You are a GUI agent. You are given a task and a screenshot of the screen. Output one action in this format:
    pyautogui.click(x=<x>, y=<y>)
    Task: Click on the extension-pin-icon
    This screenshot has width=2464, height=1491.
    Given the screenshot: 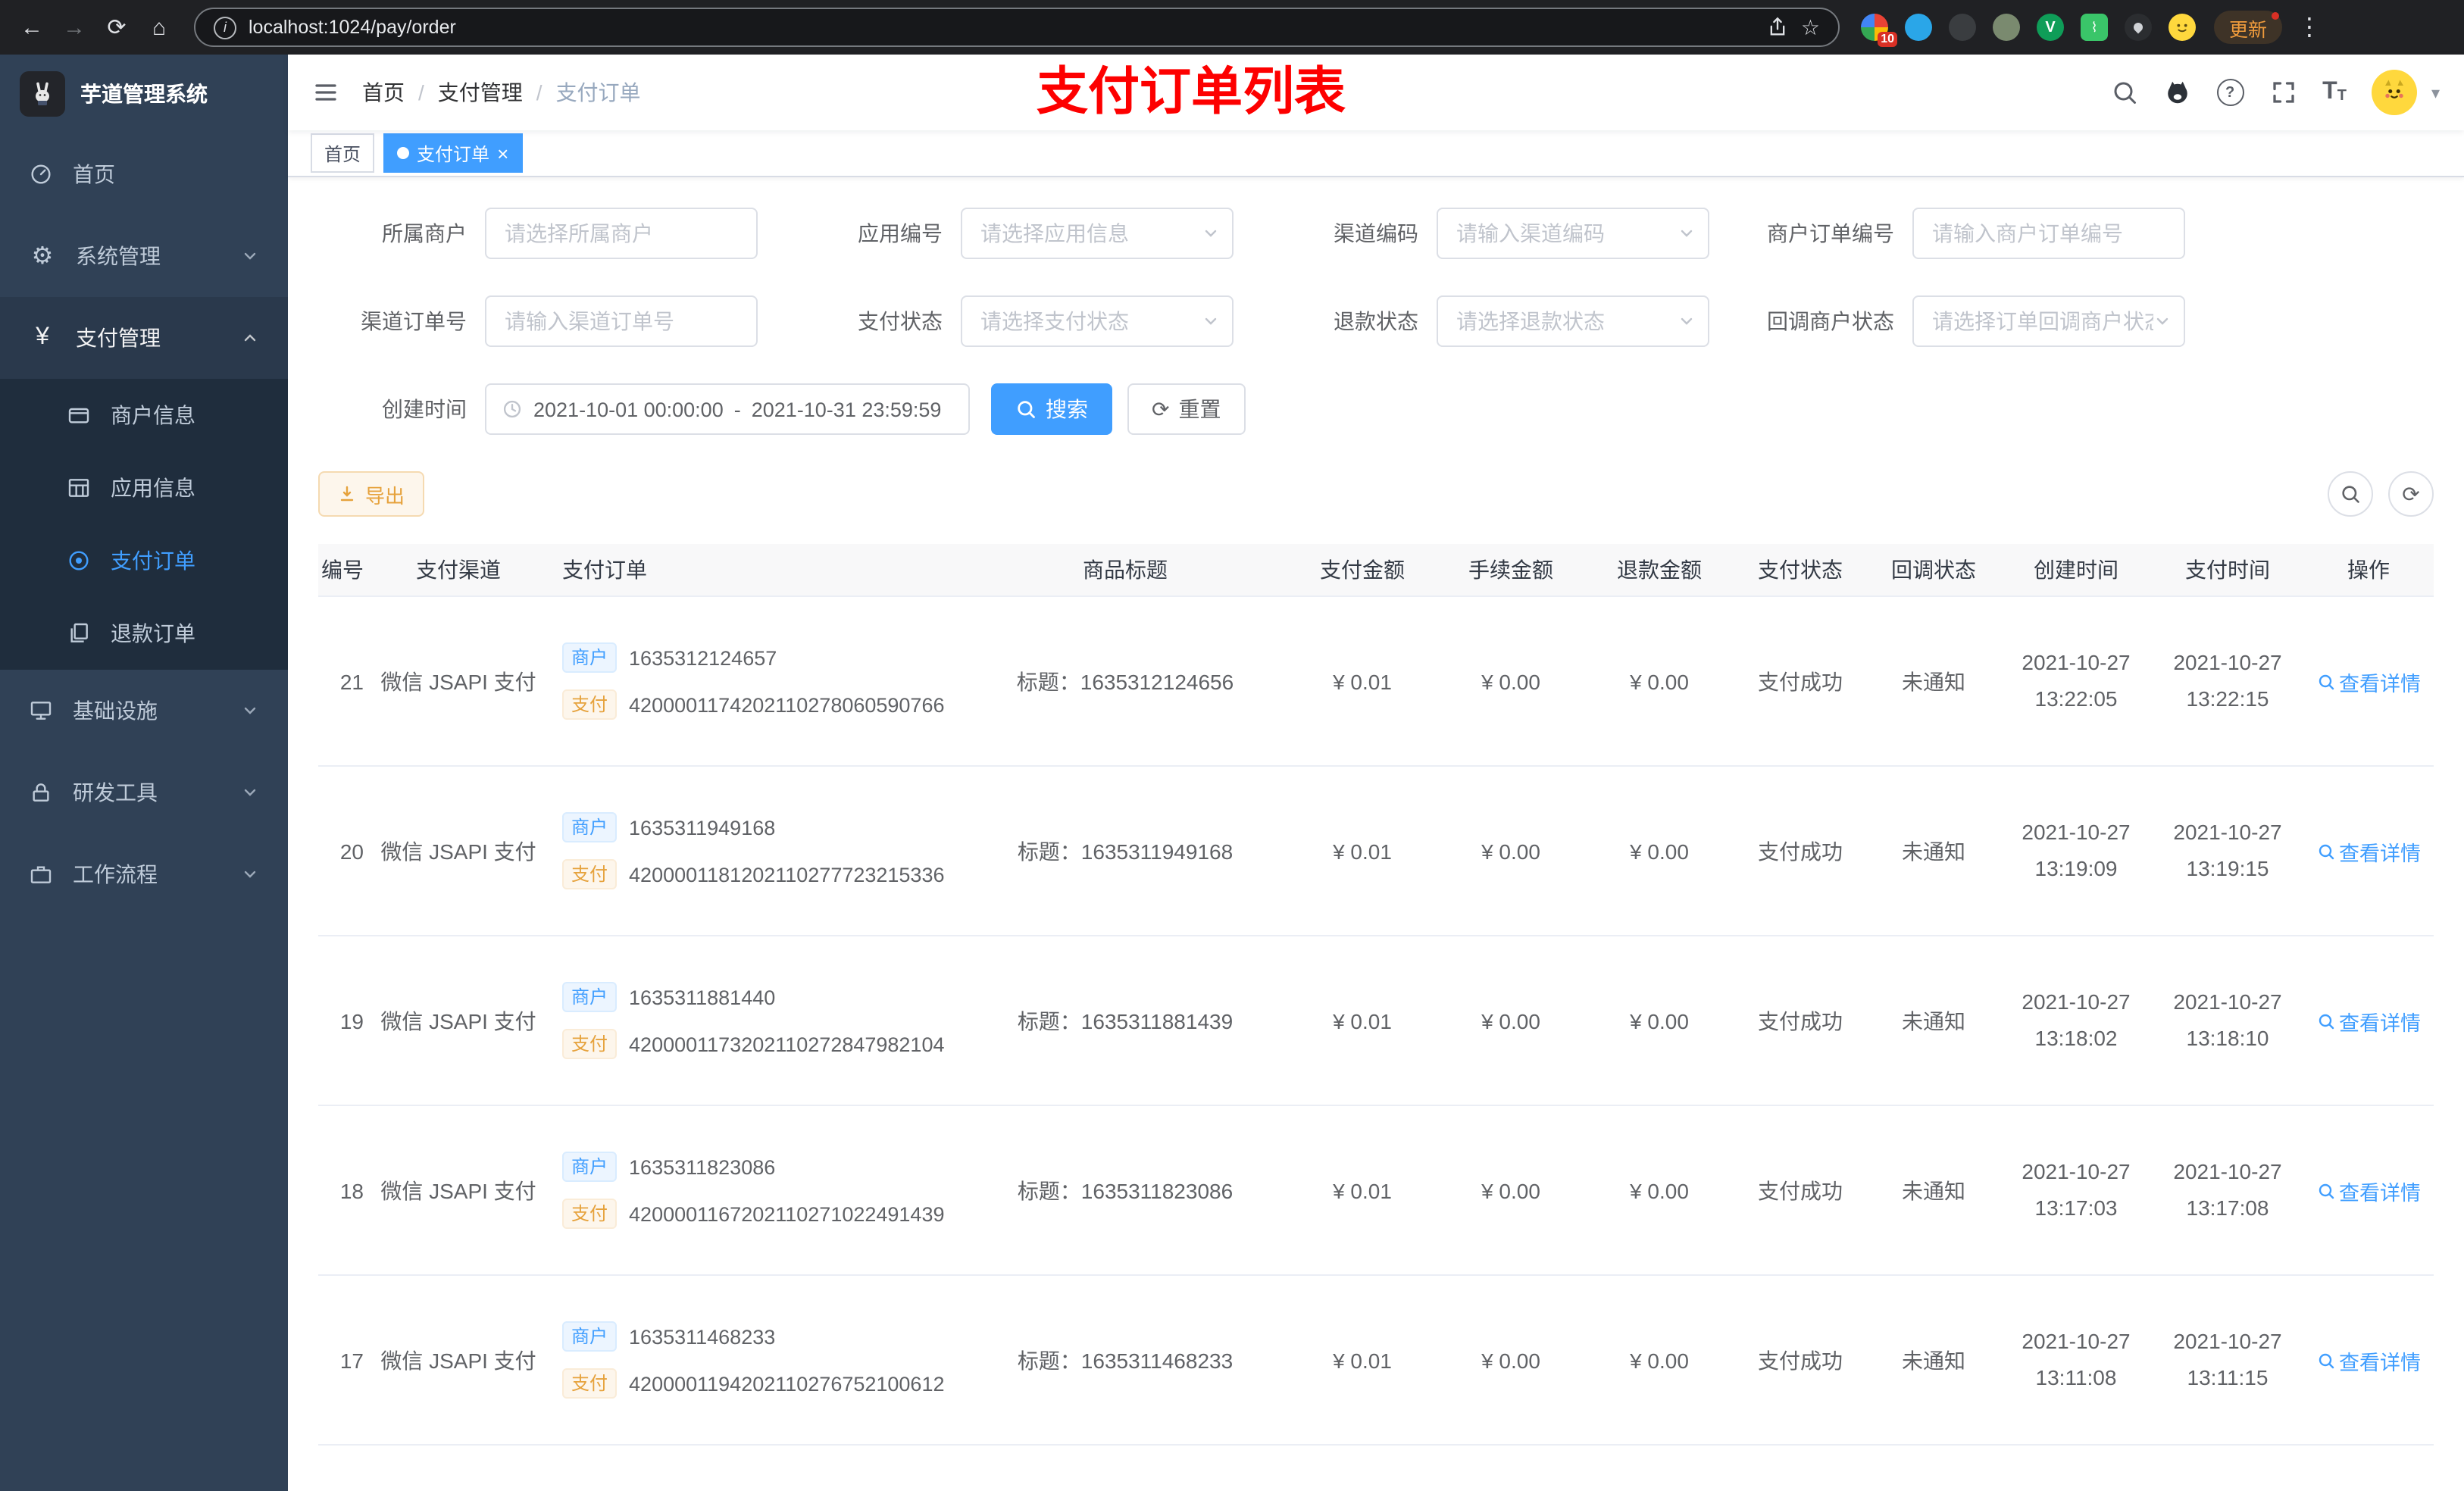 What is the action you would take?
    pyautogui.click(x=2138, y=27)
    